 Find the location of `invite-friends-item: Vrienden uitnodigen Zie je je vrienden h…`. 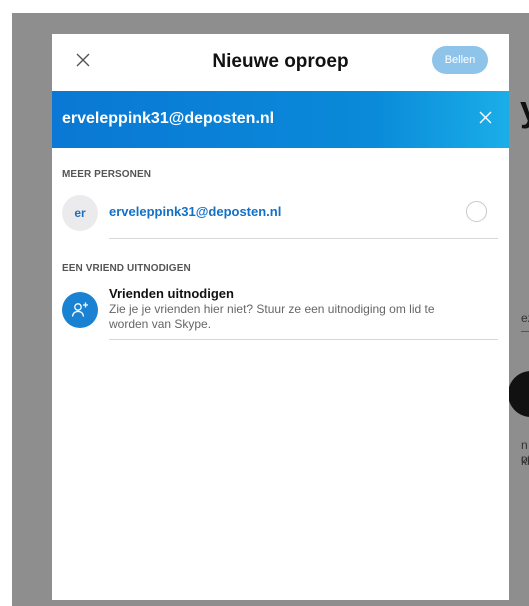

invite-friends-item: Vrienden uitnodigen Zie je je vrienden h… is located at coordinates (280, 312).